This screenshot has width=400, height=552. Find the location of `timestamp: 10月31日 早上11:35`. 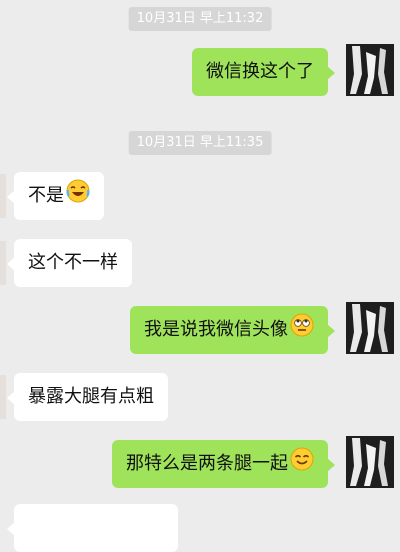

timestamp: 10月31日 早上11:35 is located at coordinates (200, 143).